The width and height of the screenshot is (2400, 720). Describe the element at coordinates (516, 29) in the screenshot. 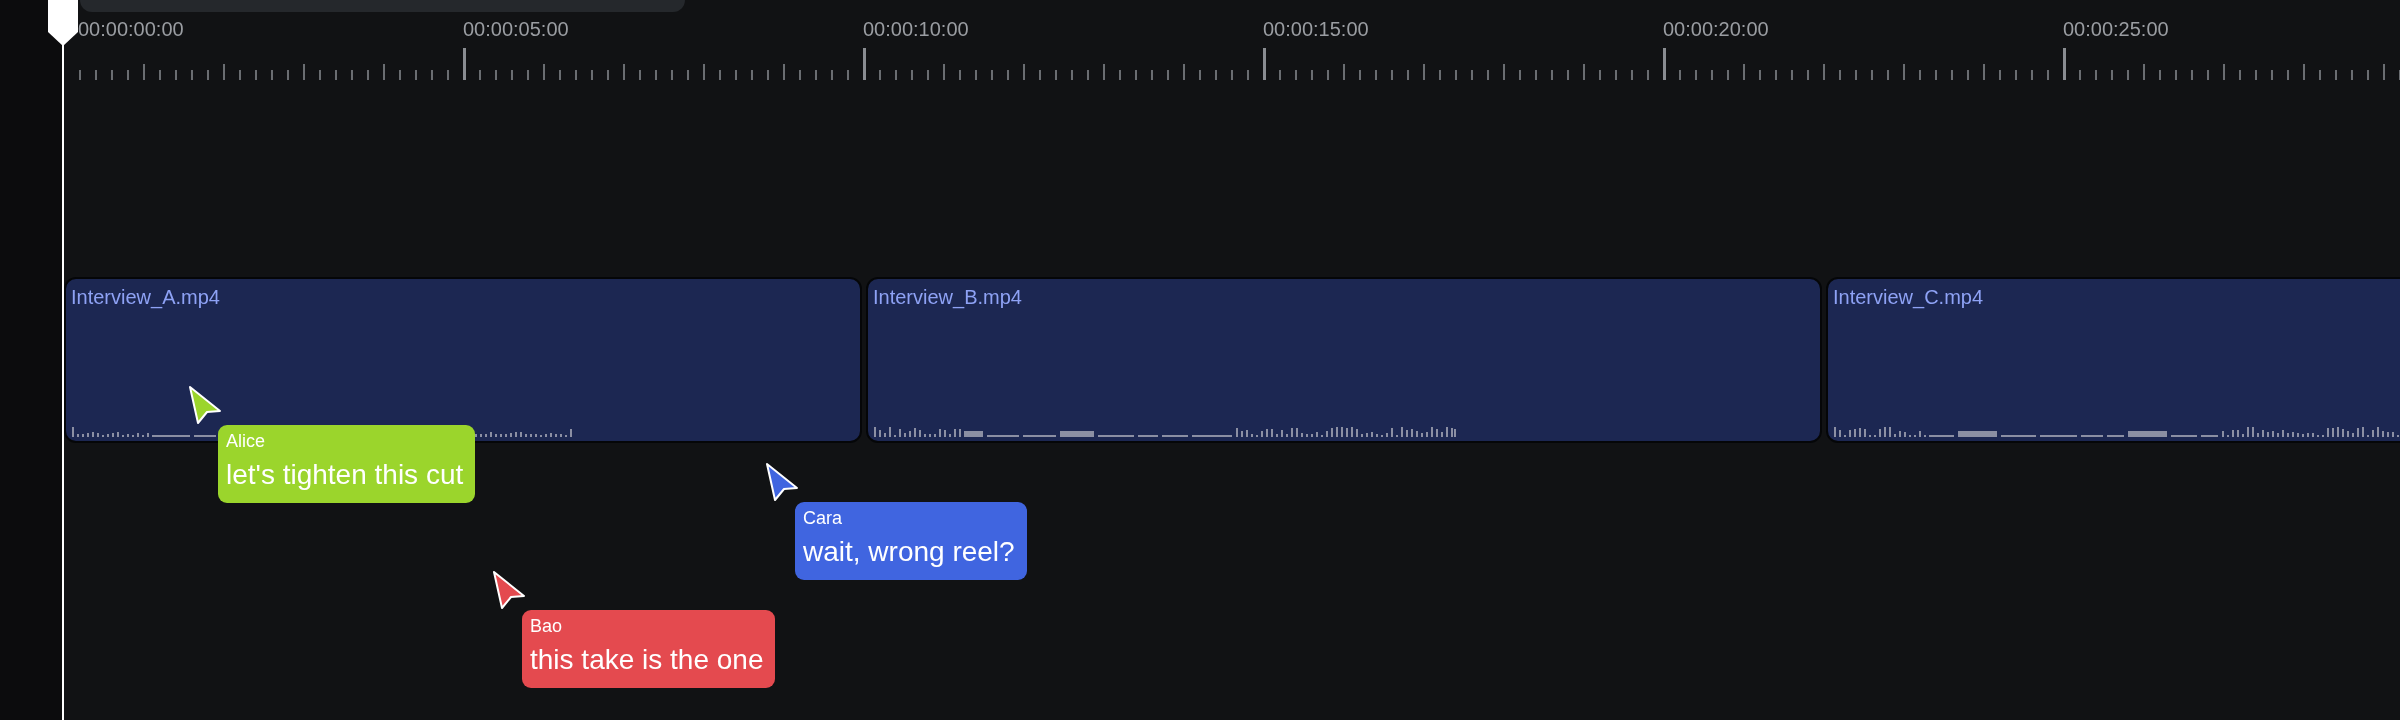

I see `timecode-label: 00:00:05:00` at that location.